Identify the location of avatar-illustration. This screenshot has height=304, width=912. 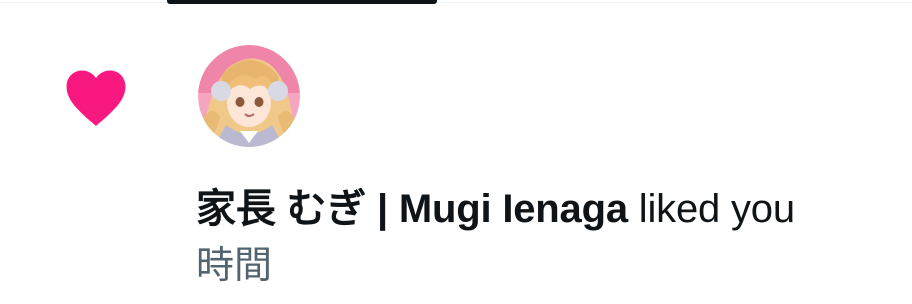
(249, 96).